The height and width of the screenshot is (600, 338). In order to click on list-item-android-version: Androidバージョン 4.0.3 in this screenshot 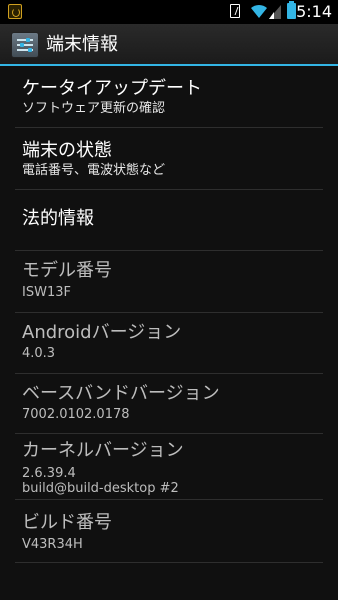, I will do `click(169, 343)`.